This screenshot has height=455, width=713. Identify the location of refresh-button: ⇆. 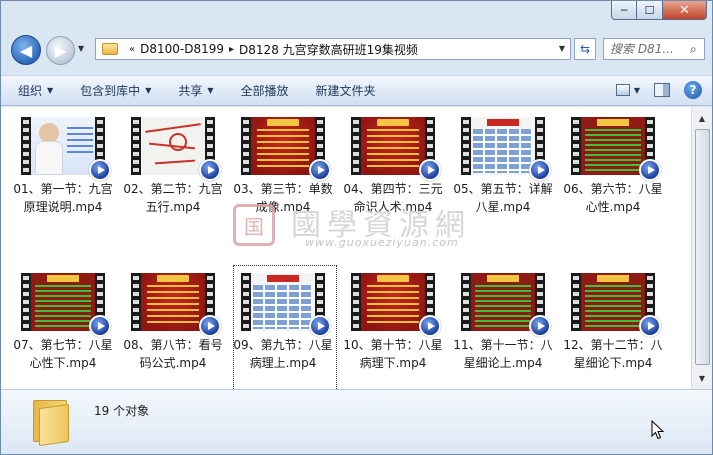
(585, 49).